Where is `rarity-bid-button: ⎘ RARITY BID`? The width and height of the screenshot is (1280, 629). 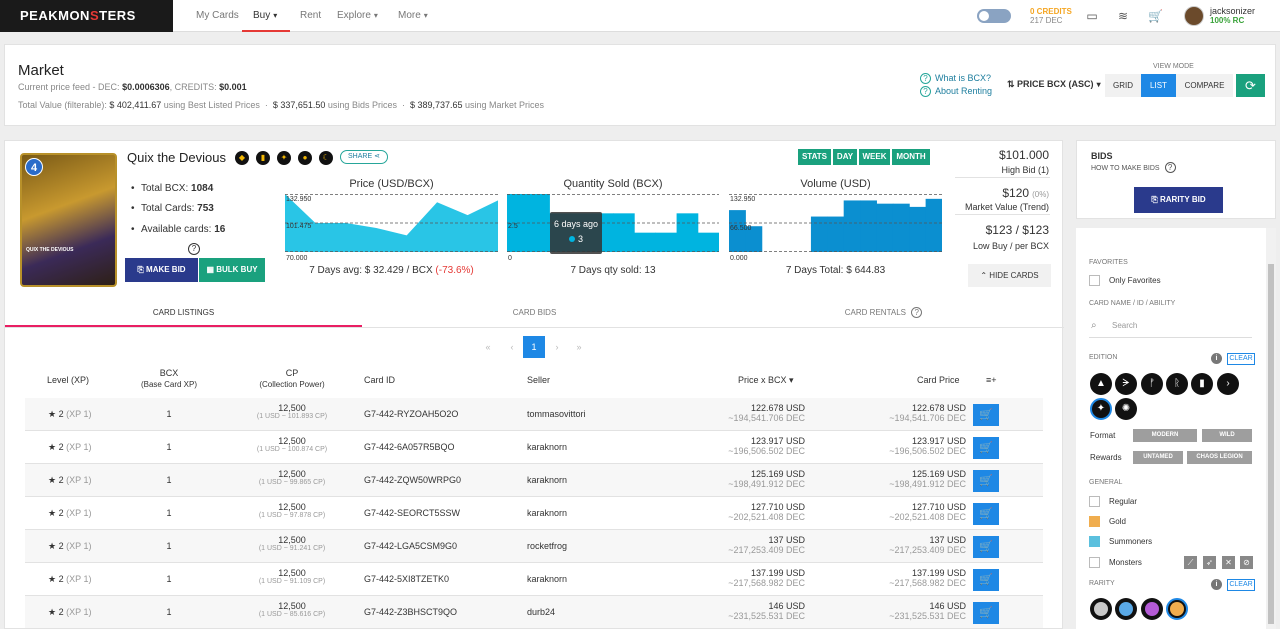
rarity-bid-button: ⎘ RARITY BID is located at coordinates (1178, 200).